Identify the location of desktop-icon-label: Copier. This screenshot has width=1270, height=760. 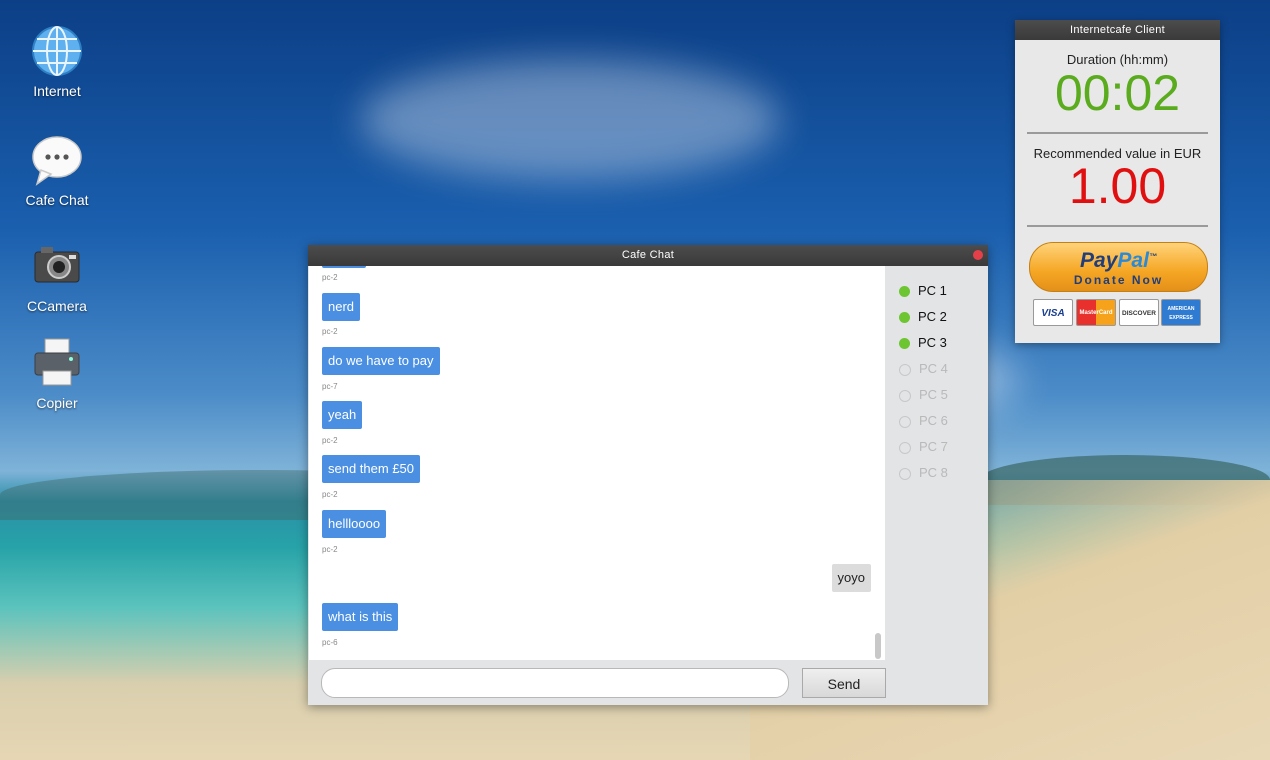
(57, 403).